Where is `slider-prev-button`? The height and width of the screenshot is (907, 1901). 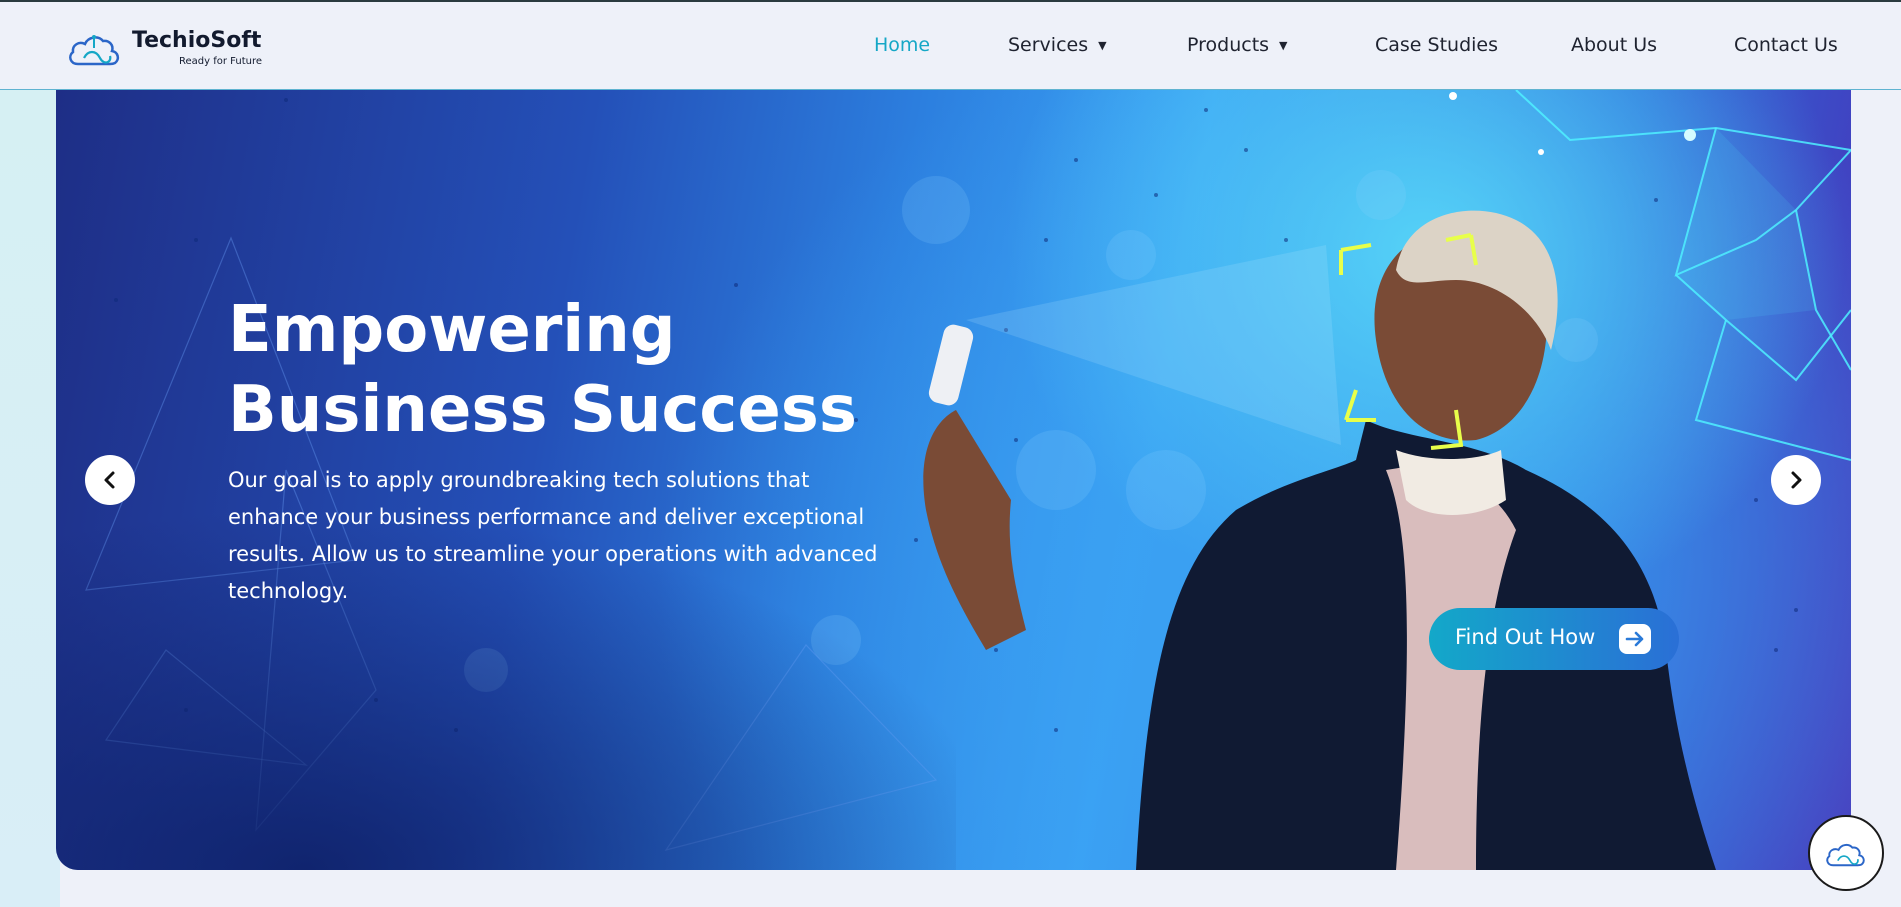 slider-prev-button is located at coordinates (110, 480).